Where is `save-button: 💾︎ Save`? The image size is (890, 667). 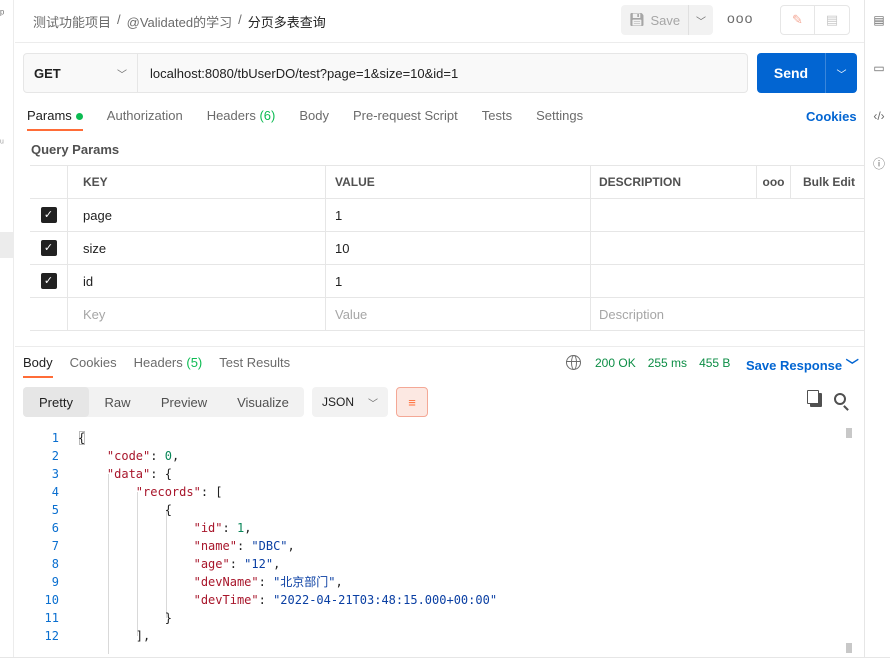
save-button: 💾︎ Save is located at coordinates (655, 20).